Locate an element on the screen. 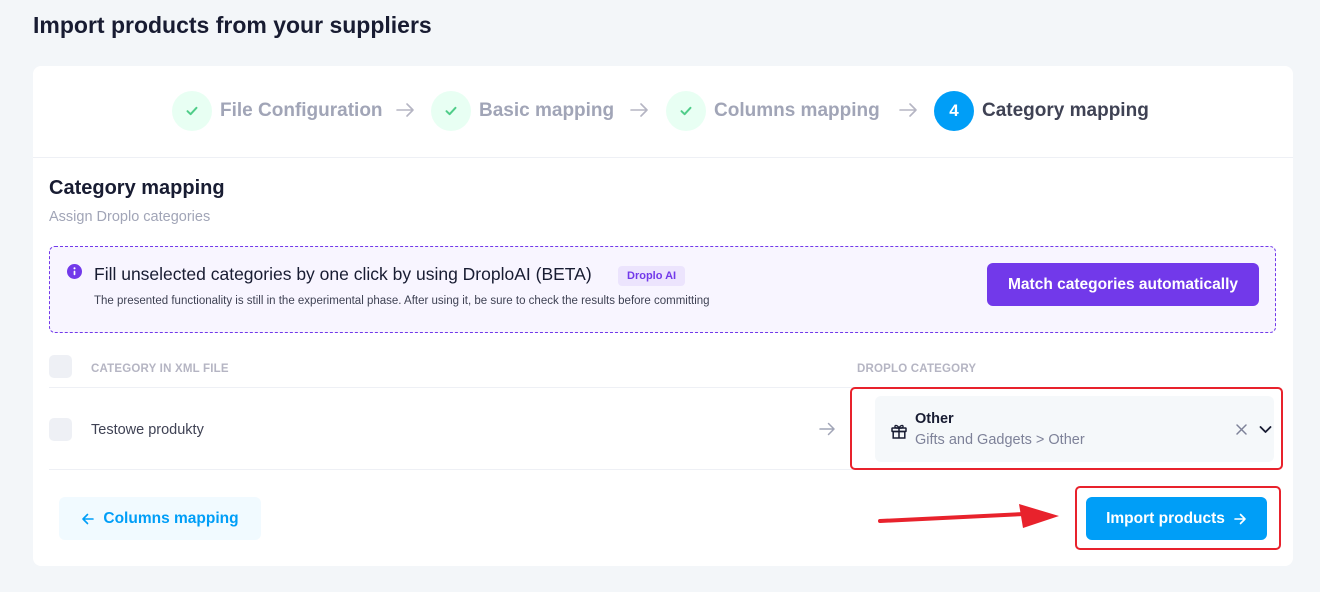 The width and height of the screenshot is (1320, 592). back-button-label: Columns mapping is located at coordinates (171, 518).